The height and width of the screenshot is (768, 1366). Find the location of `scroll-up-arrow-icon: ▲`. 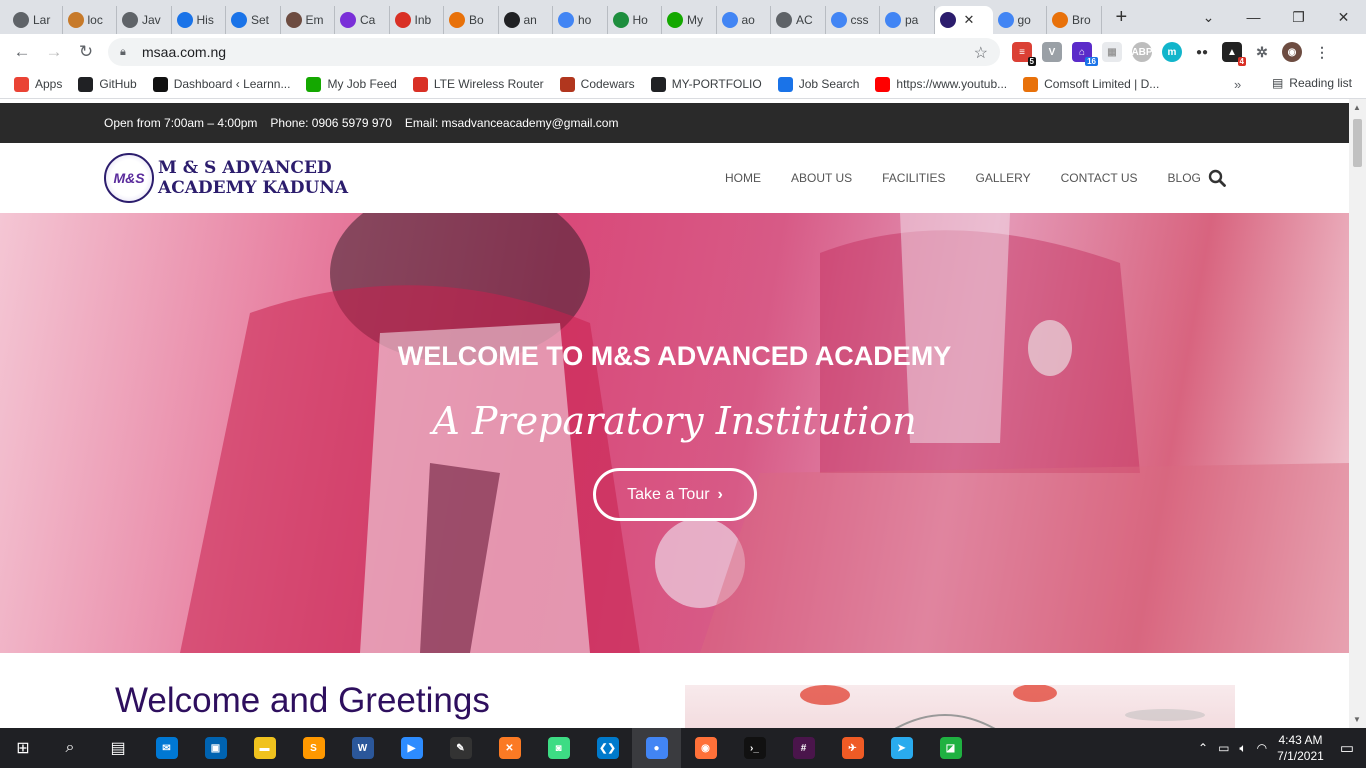

scroll-up-arrow-icon: ▲ is located at coordinates (1357, 107).